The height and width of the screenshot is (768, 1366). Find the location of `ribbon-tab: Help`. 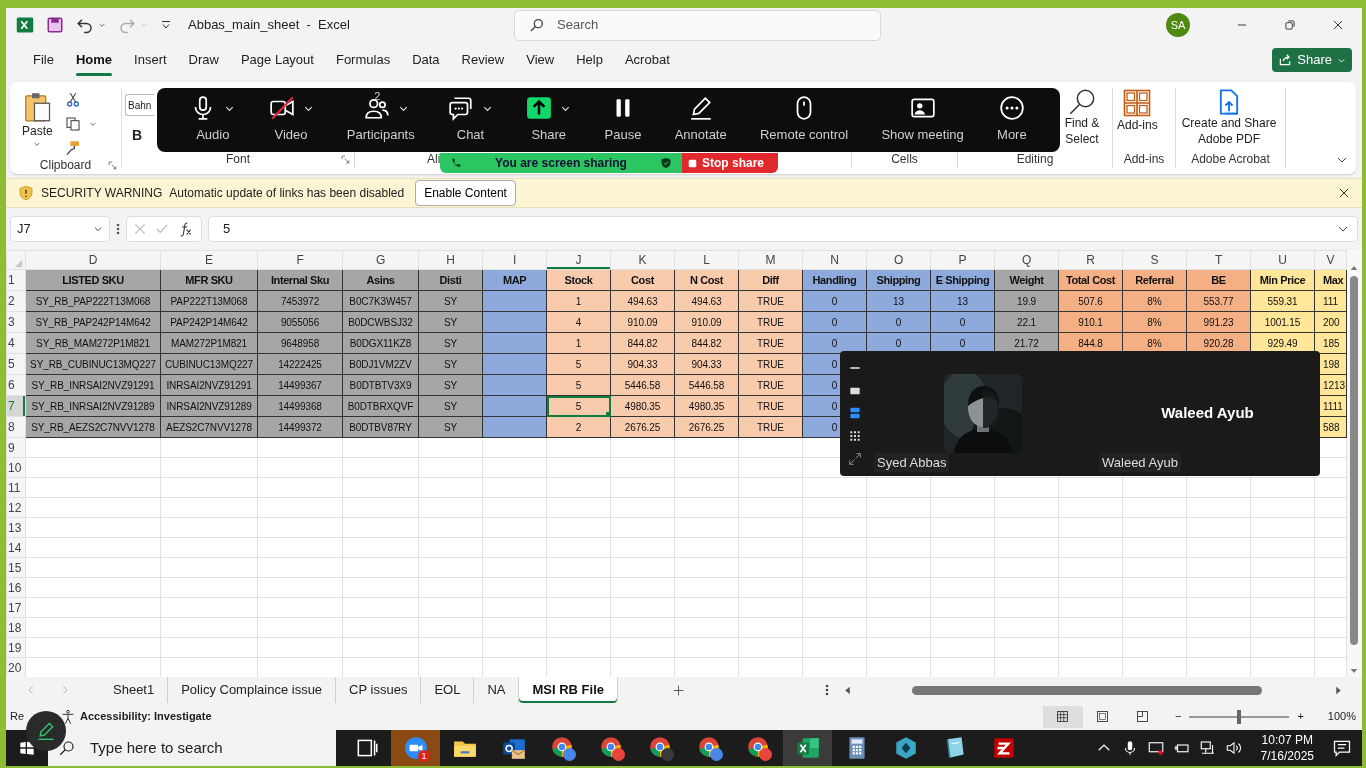

ribbon-tab: Help is located at coordinates (589, 60).